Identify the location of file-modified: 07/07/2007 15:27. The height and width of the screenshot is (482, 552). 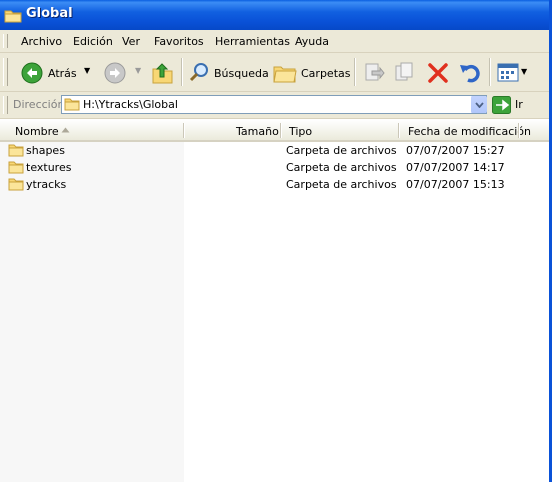
(455, 150).